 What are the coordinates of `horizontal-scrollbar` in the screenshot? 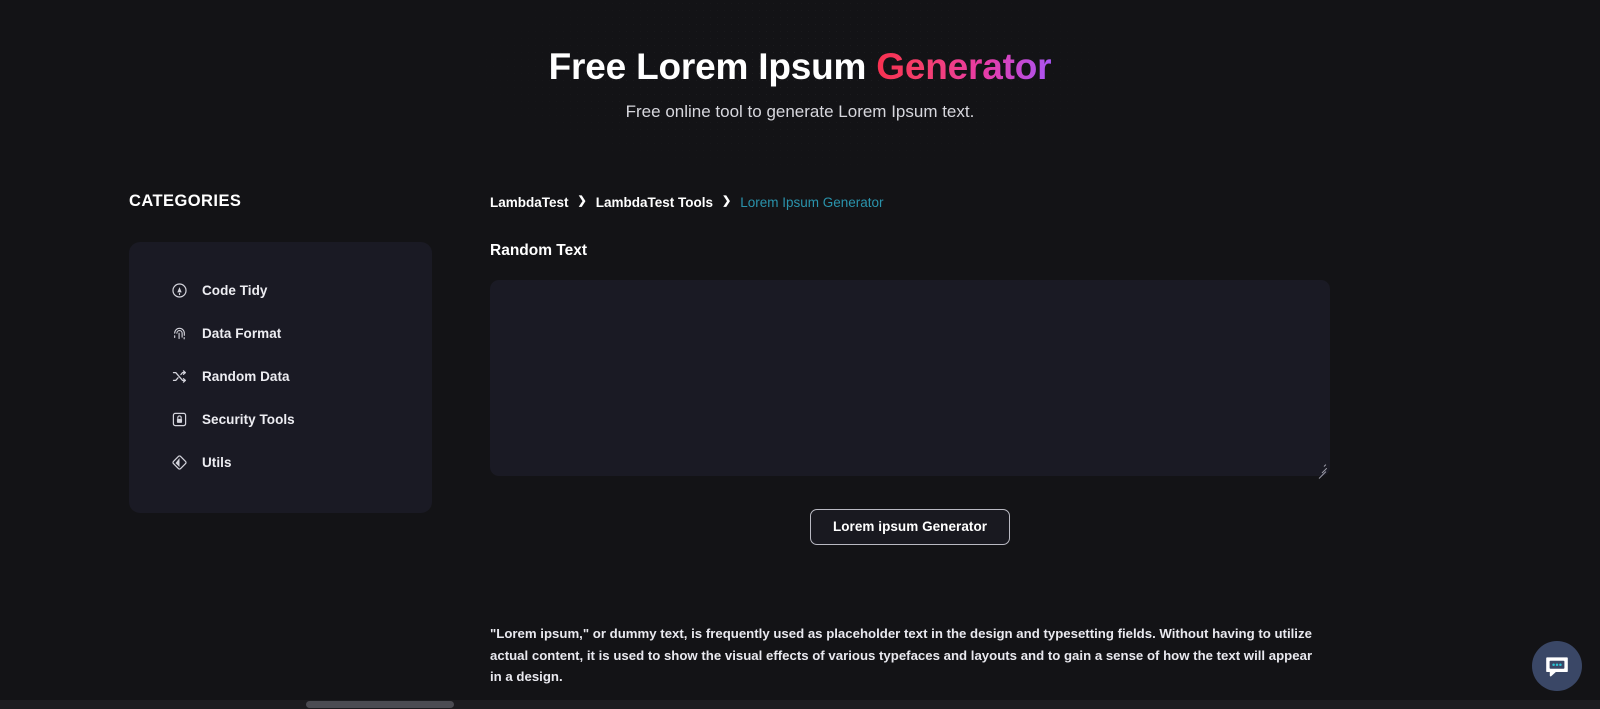 It's located at (800, 704).